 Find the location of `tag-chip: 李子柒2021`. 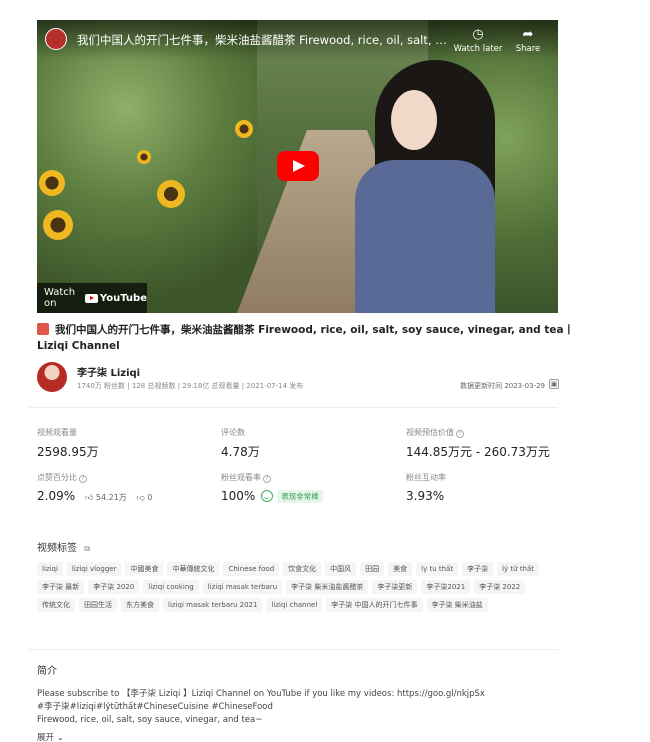

tag-chip: 李子柒2021 is located at coordinates (446, 587).